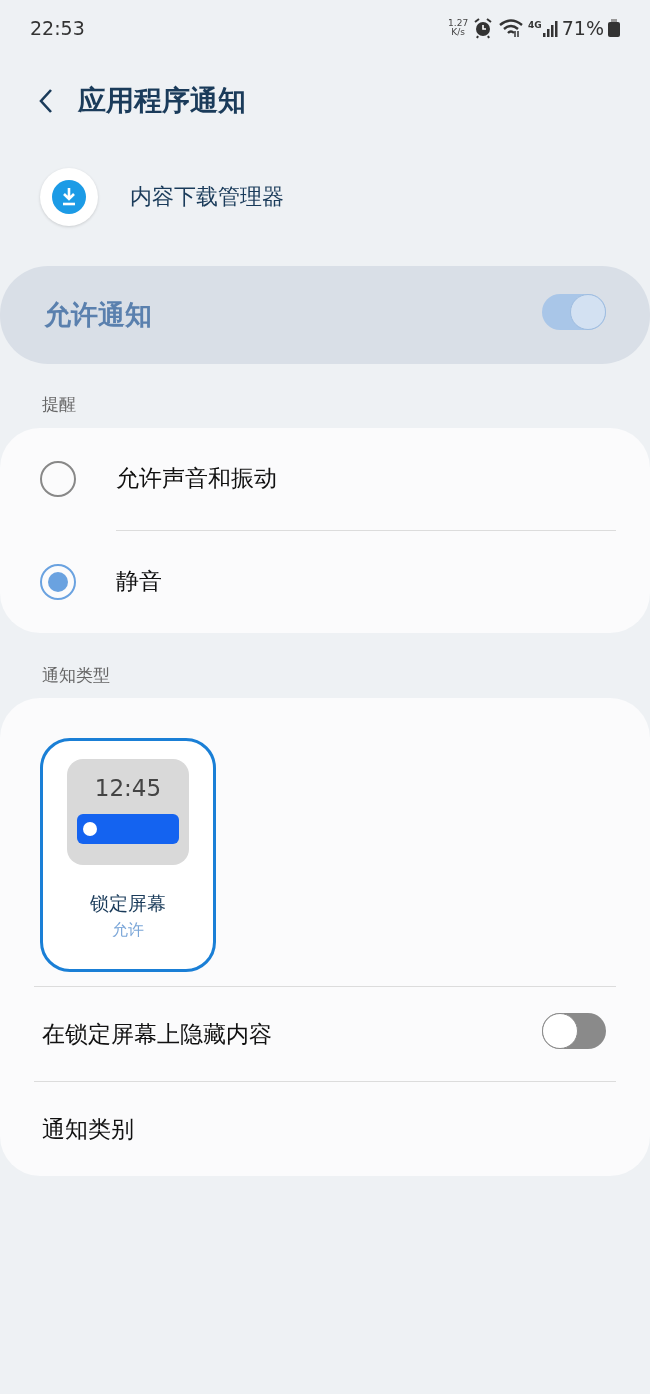  I want to click on network-type: 4G, so click(535, 25).